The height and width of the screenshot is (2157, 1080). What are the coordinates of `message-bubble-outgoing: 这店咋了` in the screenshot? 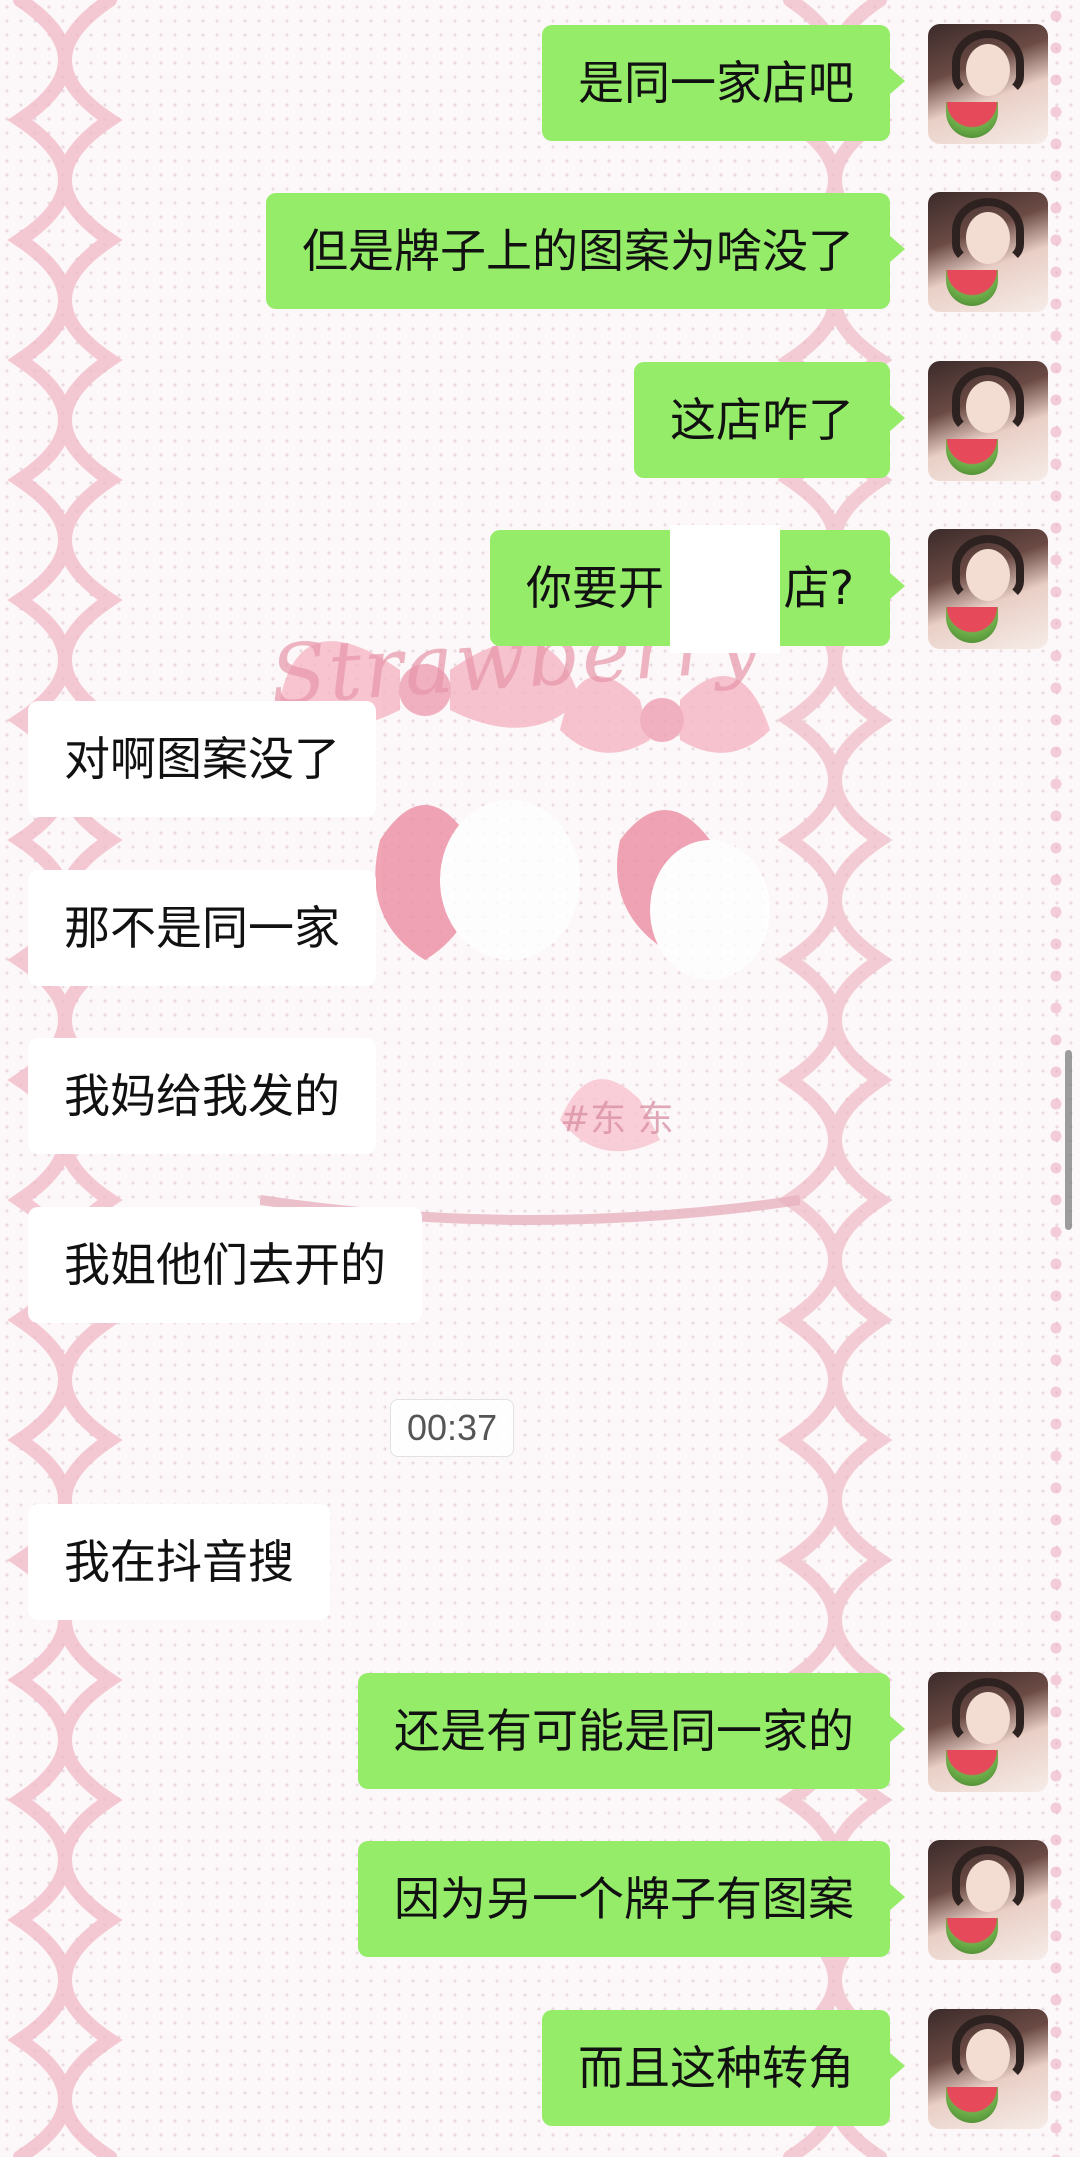 It's located at (769, 420).